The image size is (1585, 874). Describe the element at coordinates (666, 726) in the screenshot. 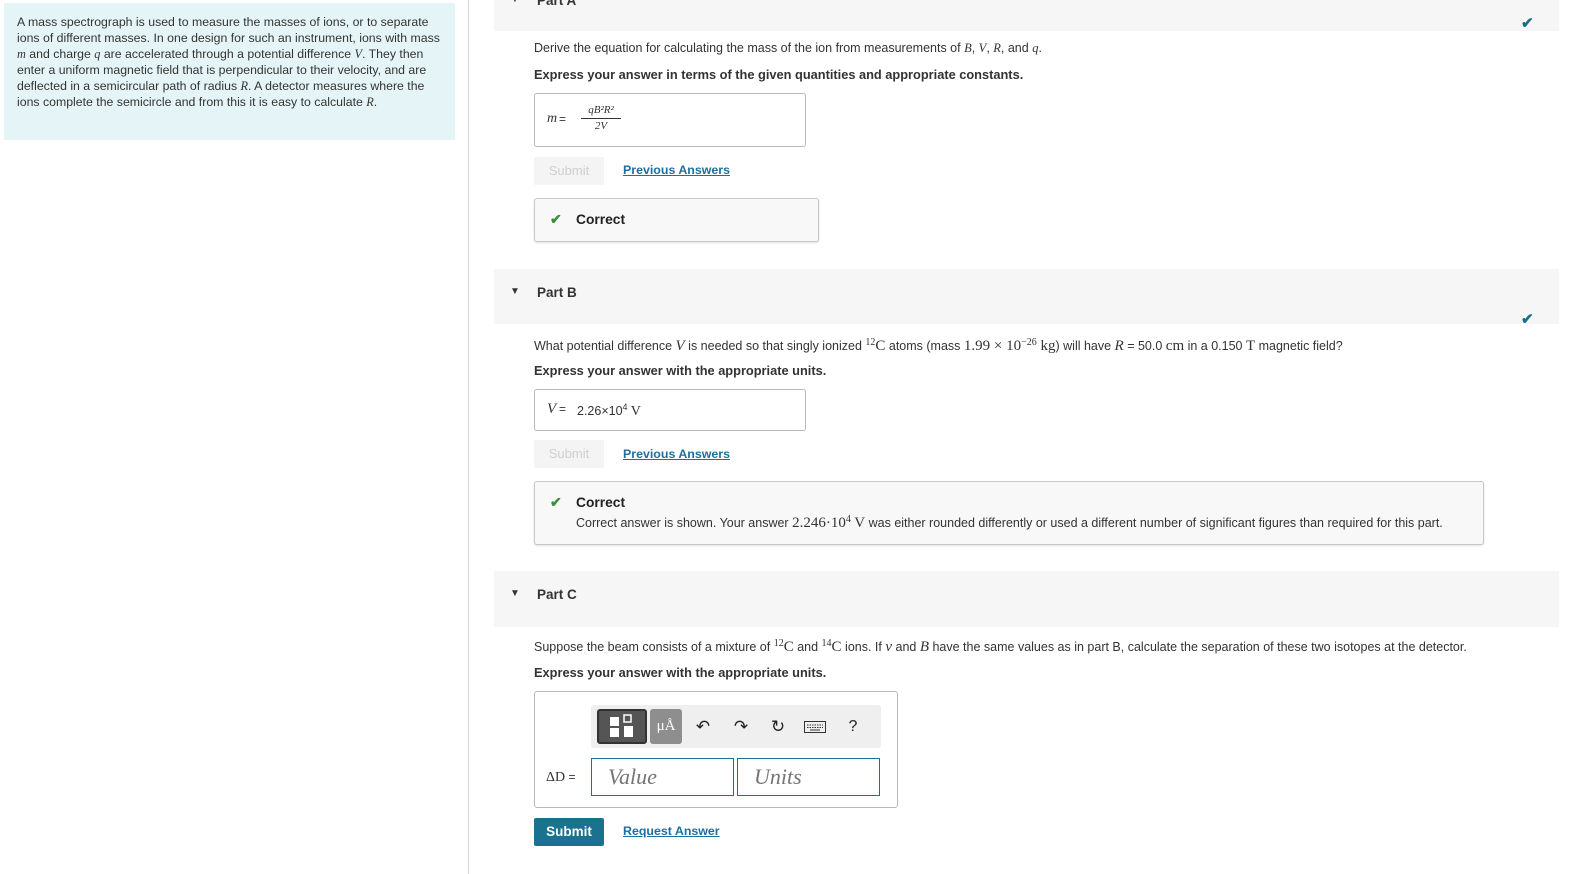

I see `units-button: μÅ` at that location.